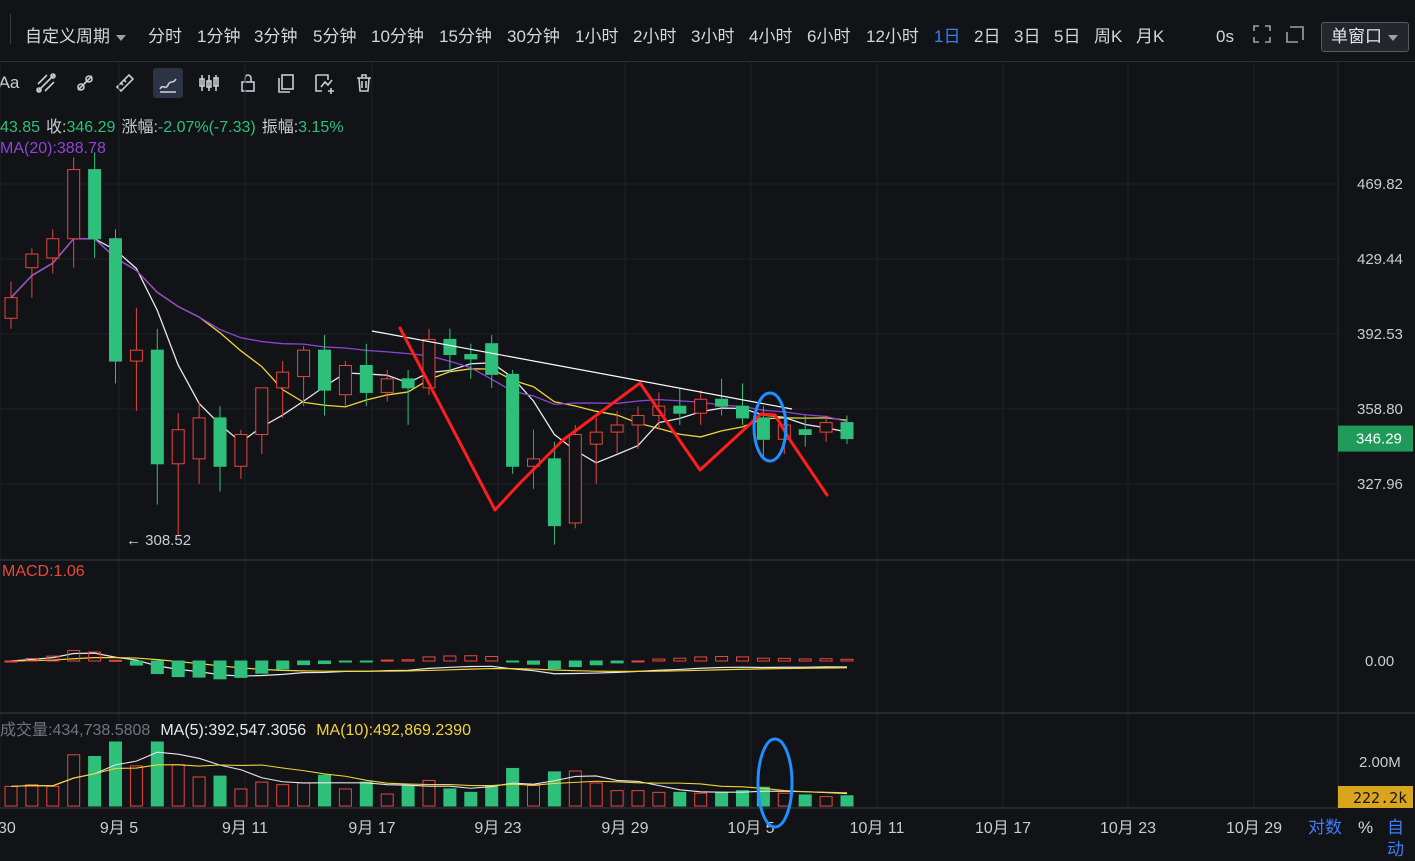 The image size is (1415, 861). I want to click on volume-value: 434,738.5808, so click(101, 730).